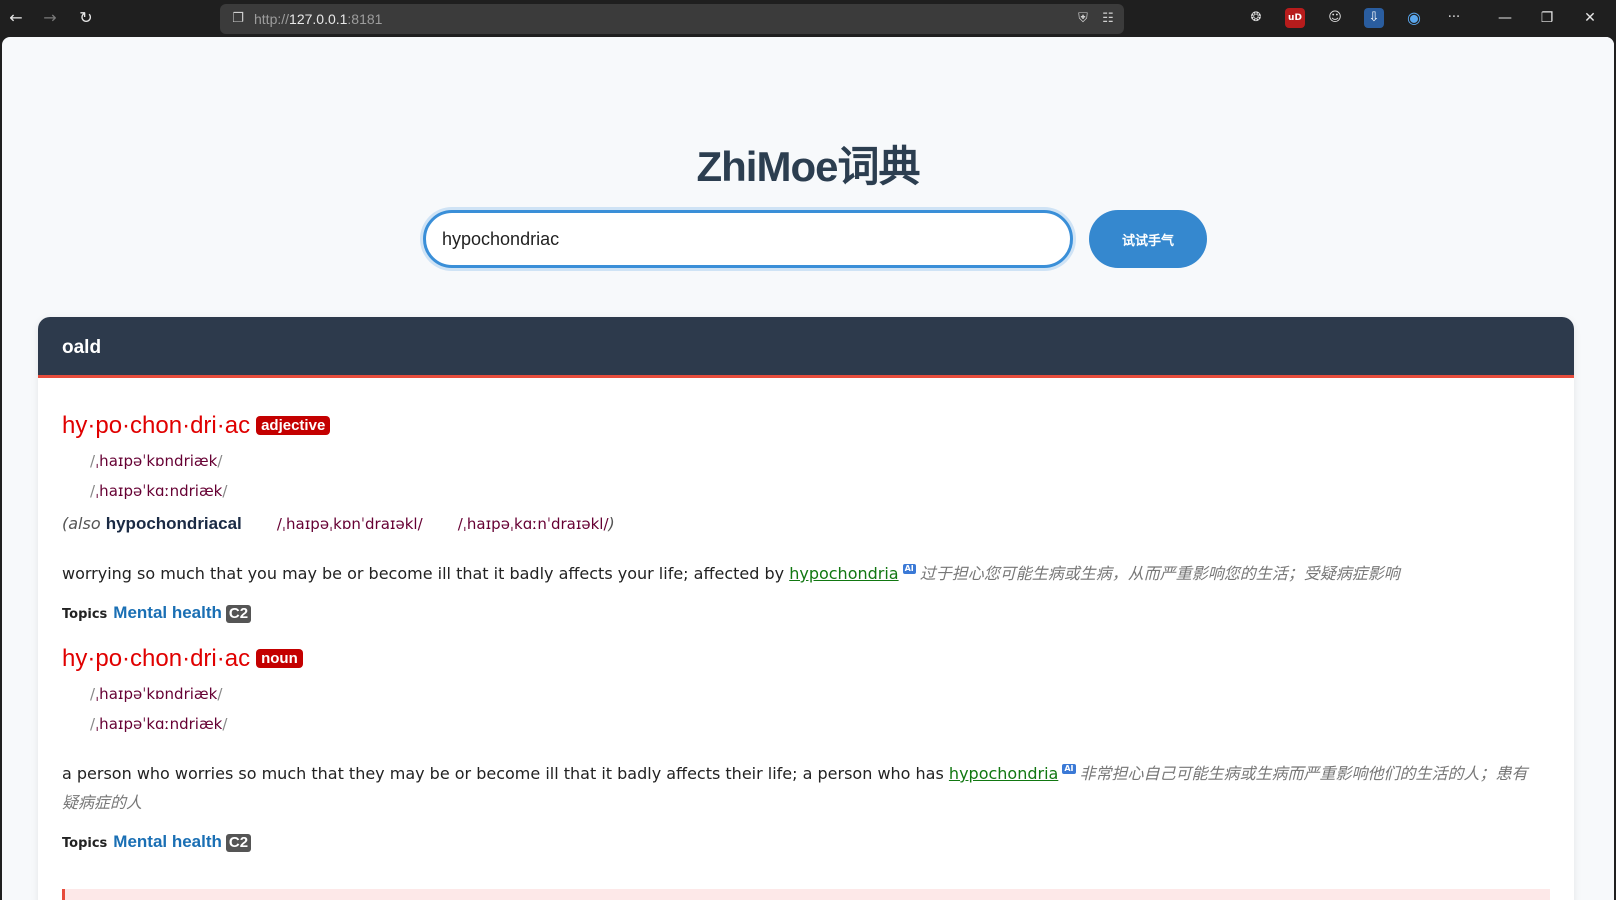 This screenshot has height=900, width=1616. I want to click on ublock-icon: uD, so click(1295, 18).